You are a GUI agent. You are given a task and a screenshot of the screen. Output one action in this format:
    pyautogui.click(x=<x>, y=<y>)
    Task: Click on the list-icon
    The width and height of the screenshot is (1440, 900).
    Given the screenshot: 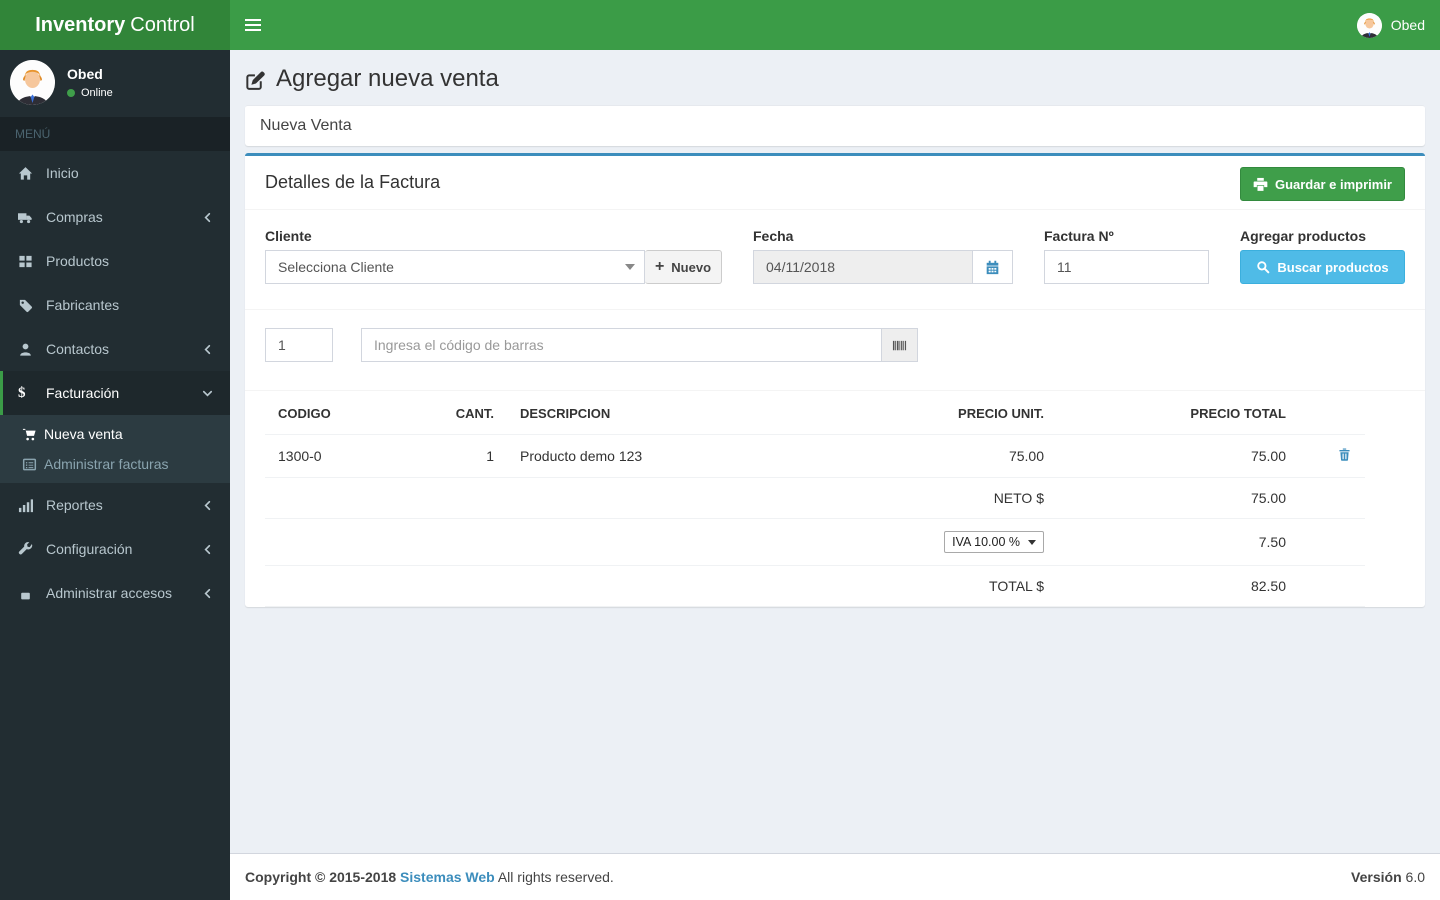 What is the action you would take?
    pyautogui.click(x=33, y=464)
    